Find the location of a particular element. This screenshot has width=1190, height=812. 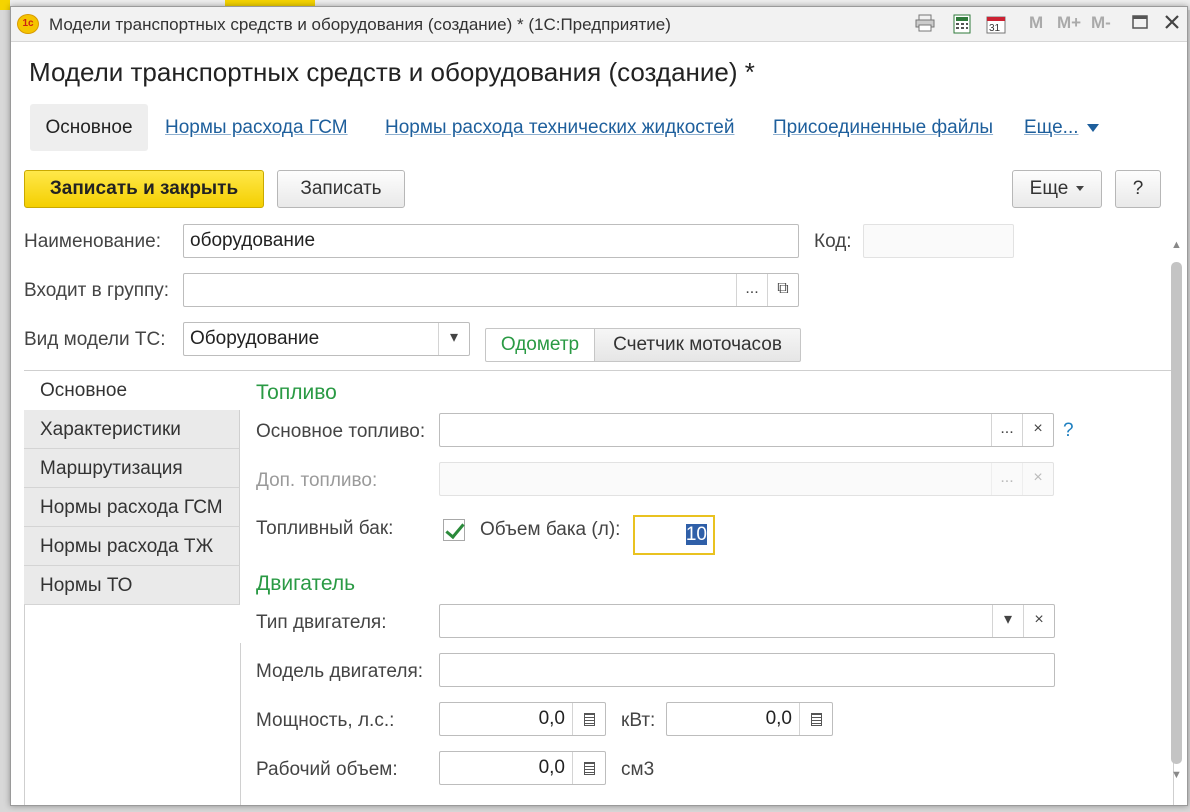

motohours-toggle: Счетчик моточасов is located at coordinates (697, 345).